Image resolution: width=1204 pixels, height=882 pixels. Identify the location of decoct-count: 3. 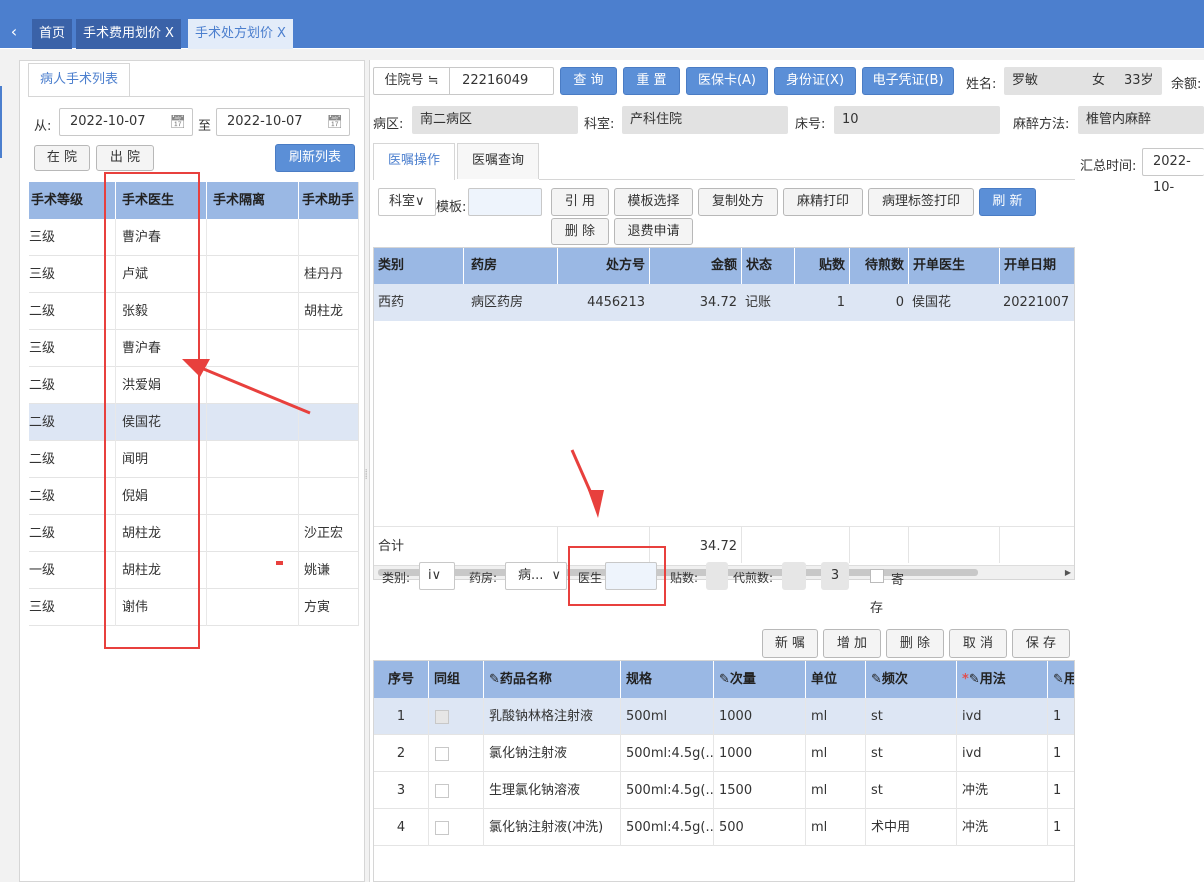
(835, 576).